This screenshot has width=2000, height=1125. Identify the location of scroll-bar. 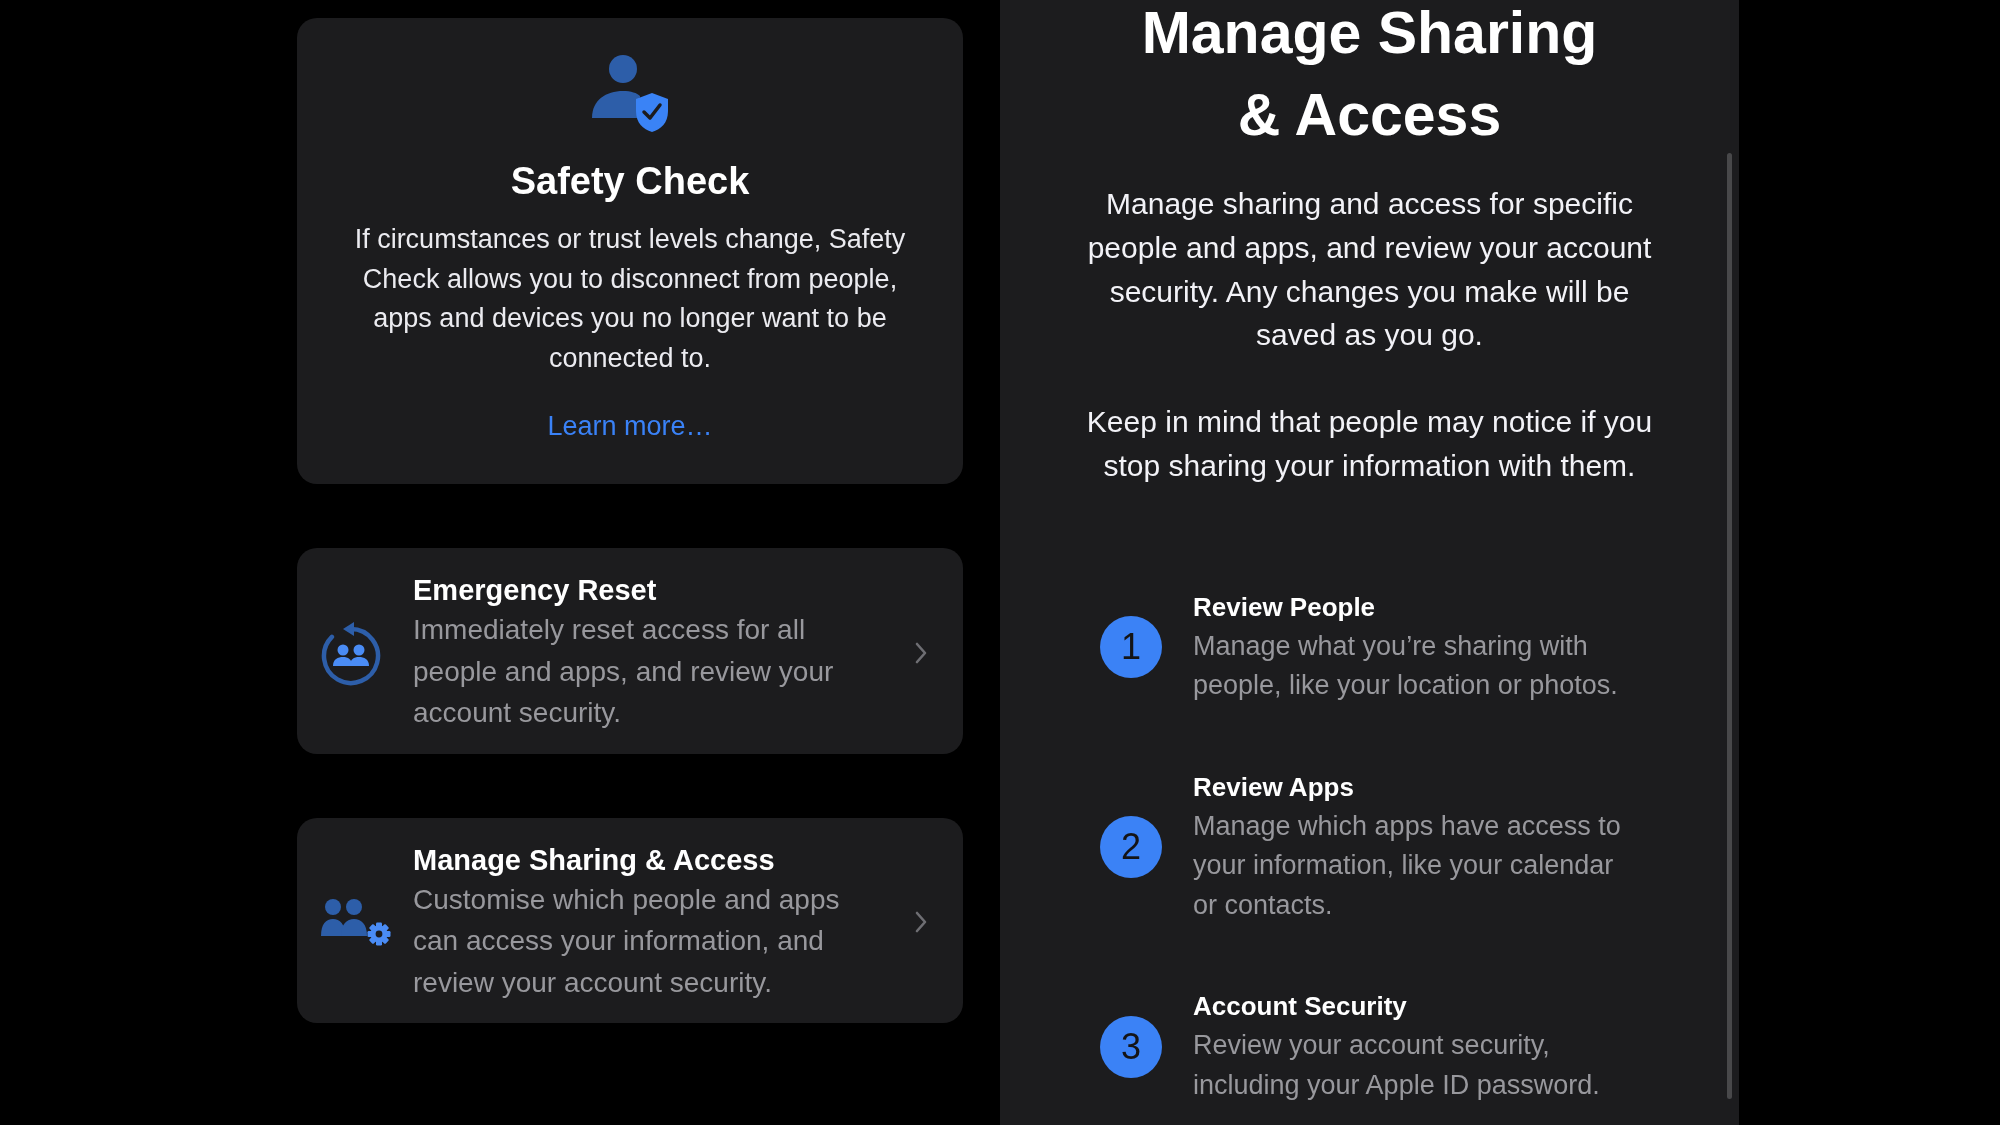
(1729, 626).